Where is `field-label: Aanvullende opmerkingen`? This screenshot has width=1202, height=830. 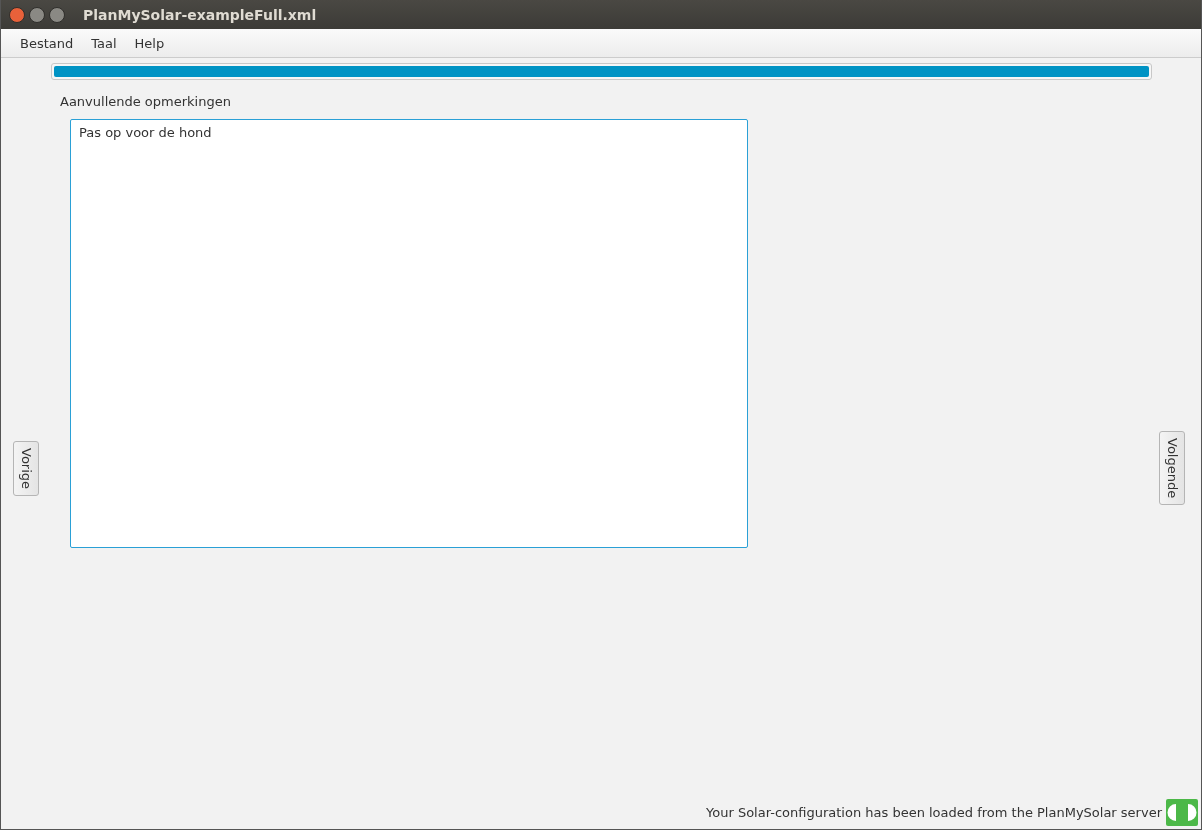
field-label: Aanvullende opmerkingen is located at coordinates (146, 101).